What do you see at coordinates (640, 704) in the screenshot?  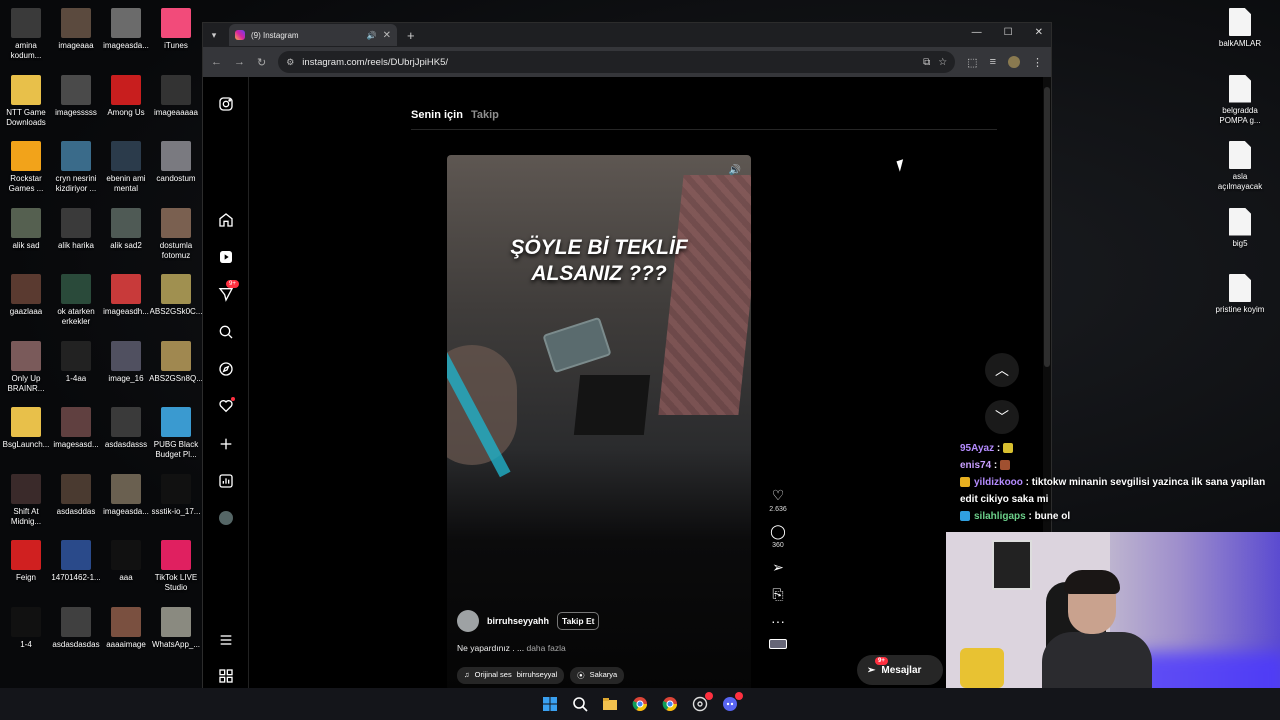 I see `chrome-icon` at bounding box center [640, 704].